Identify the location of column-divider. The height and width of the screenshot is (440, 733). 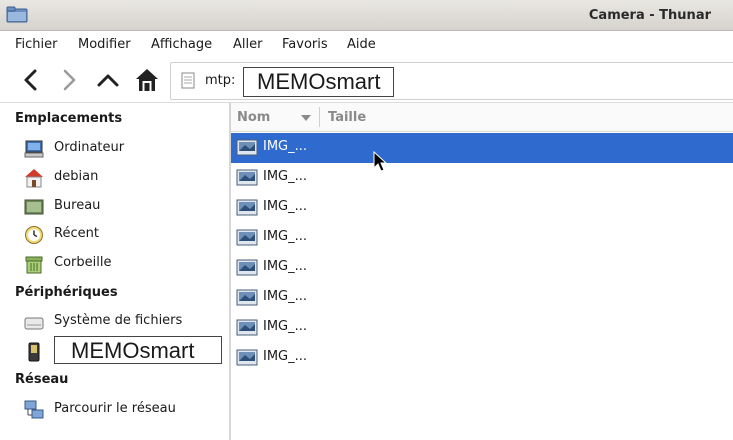
(319, 117).